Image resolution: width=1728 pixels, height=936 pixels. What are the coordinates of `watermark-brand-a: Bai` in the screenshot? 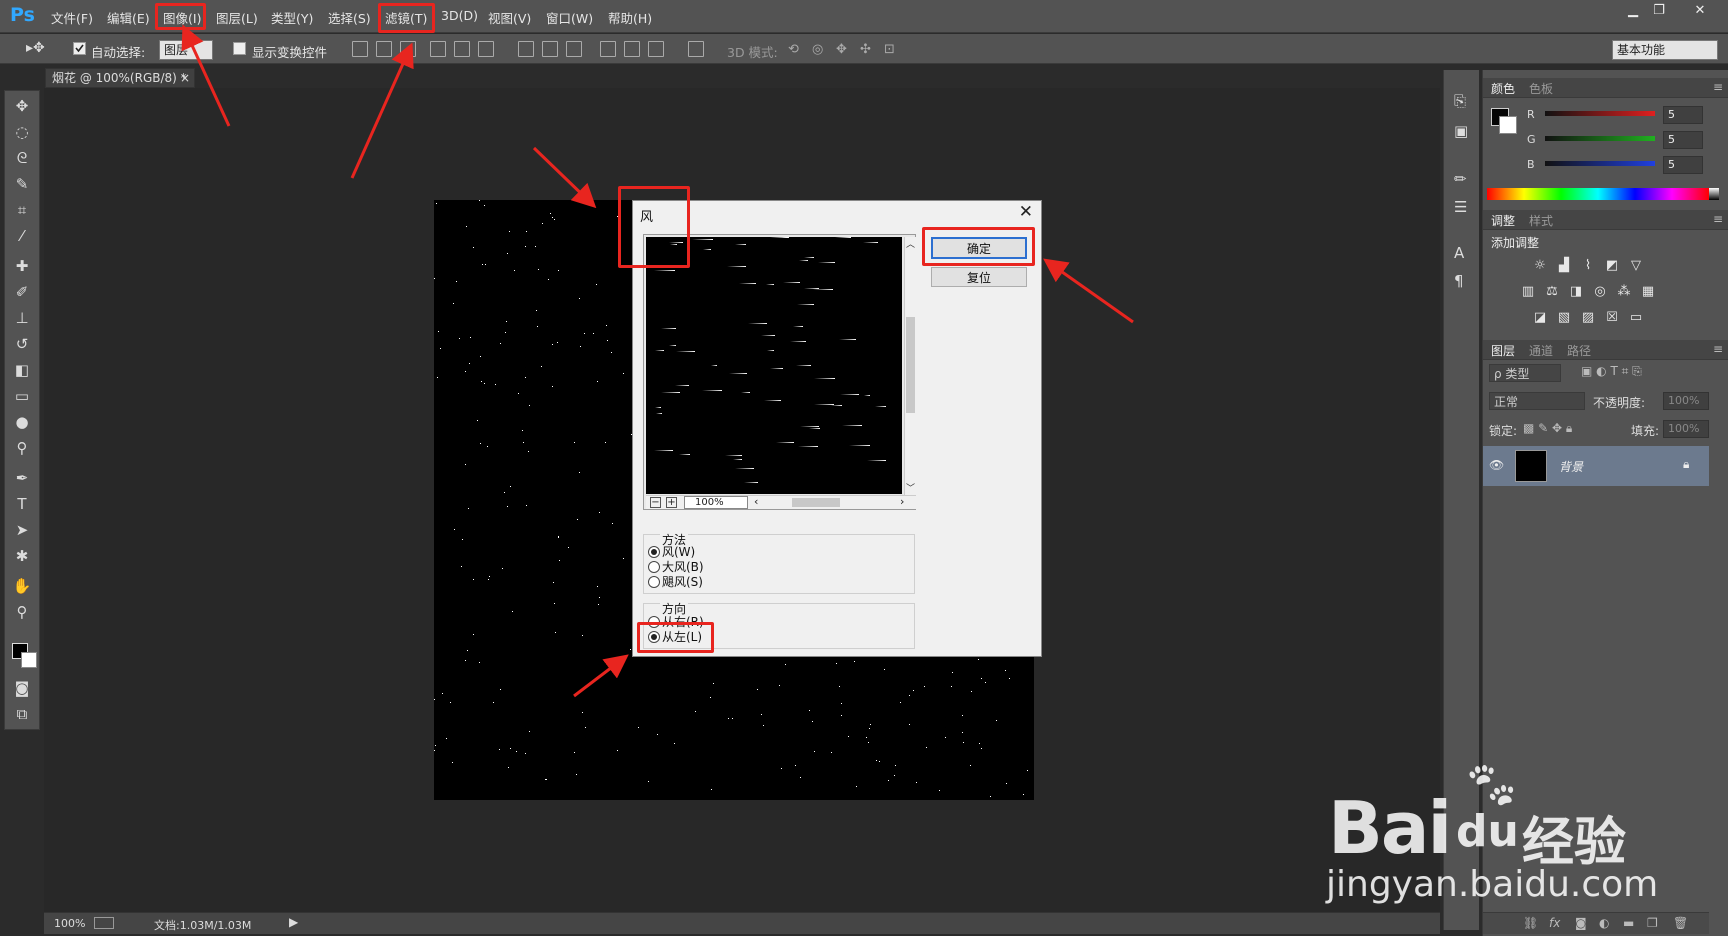 It's located at (1390, 828).